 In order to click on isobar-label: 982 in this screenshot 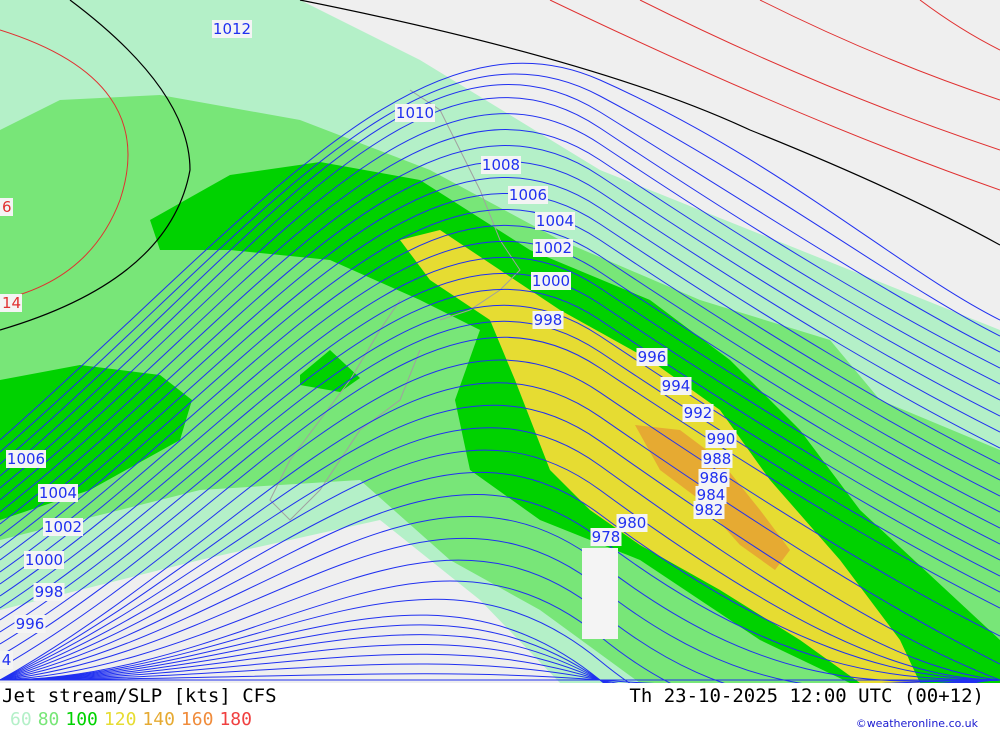, I will do `click(709, 510)`.